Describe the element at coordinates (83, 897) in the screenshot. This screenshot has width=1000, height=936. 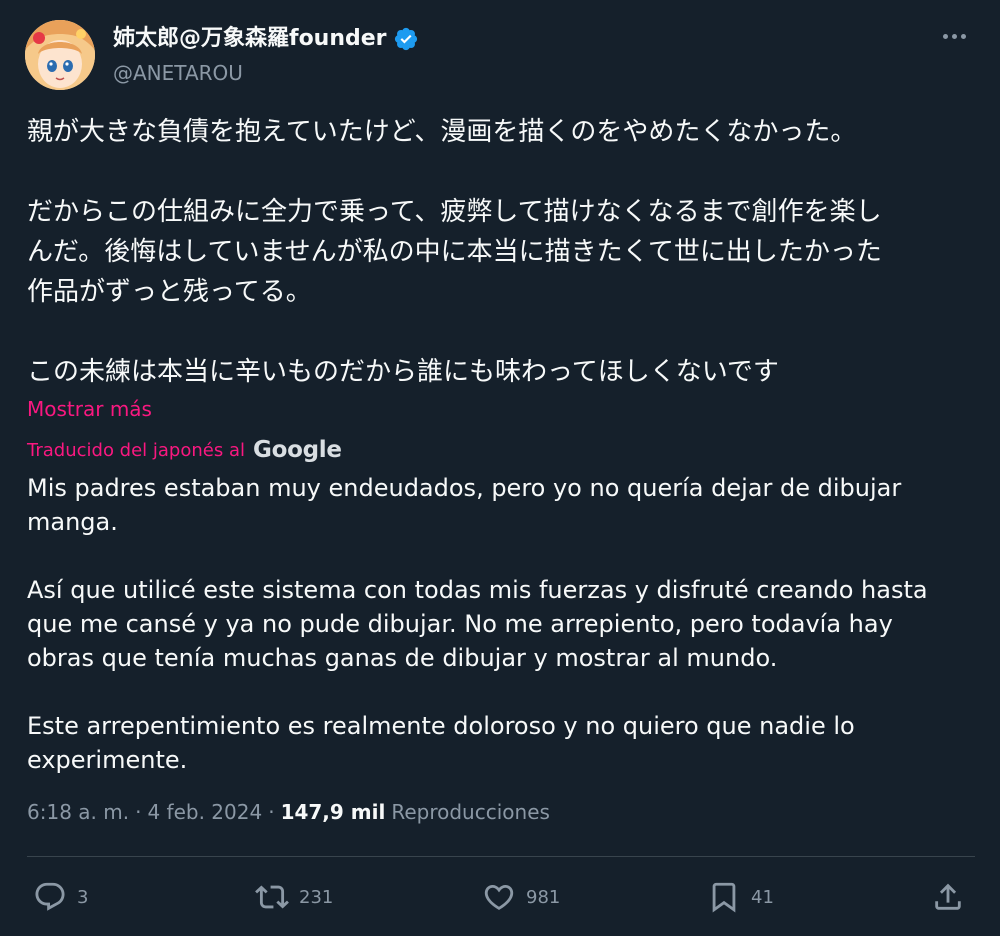
I see `reply-count: 3` at that location.